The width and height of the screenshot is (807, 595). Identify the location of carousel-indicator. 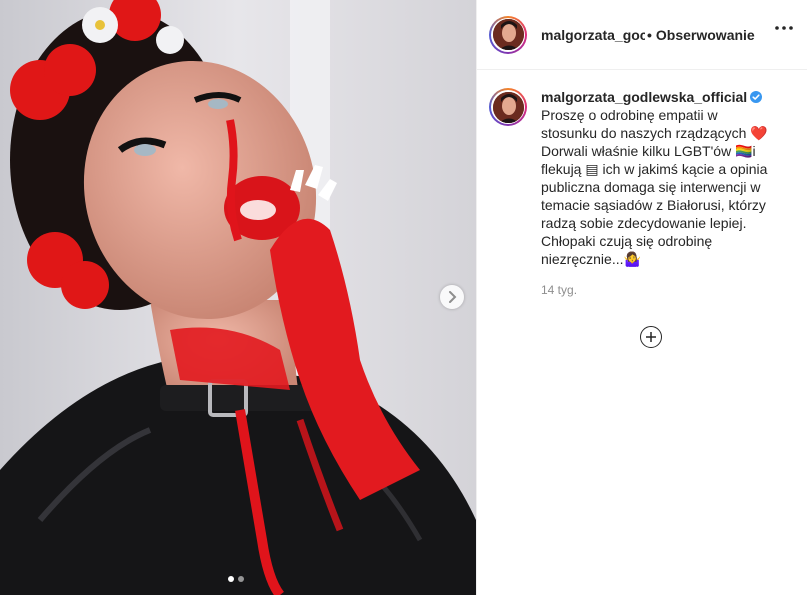
(236, 579).